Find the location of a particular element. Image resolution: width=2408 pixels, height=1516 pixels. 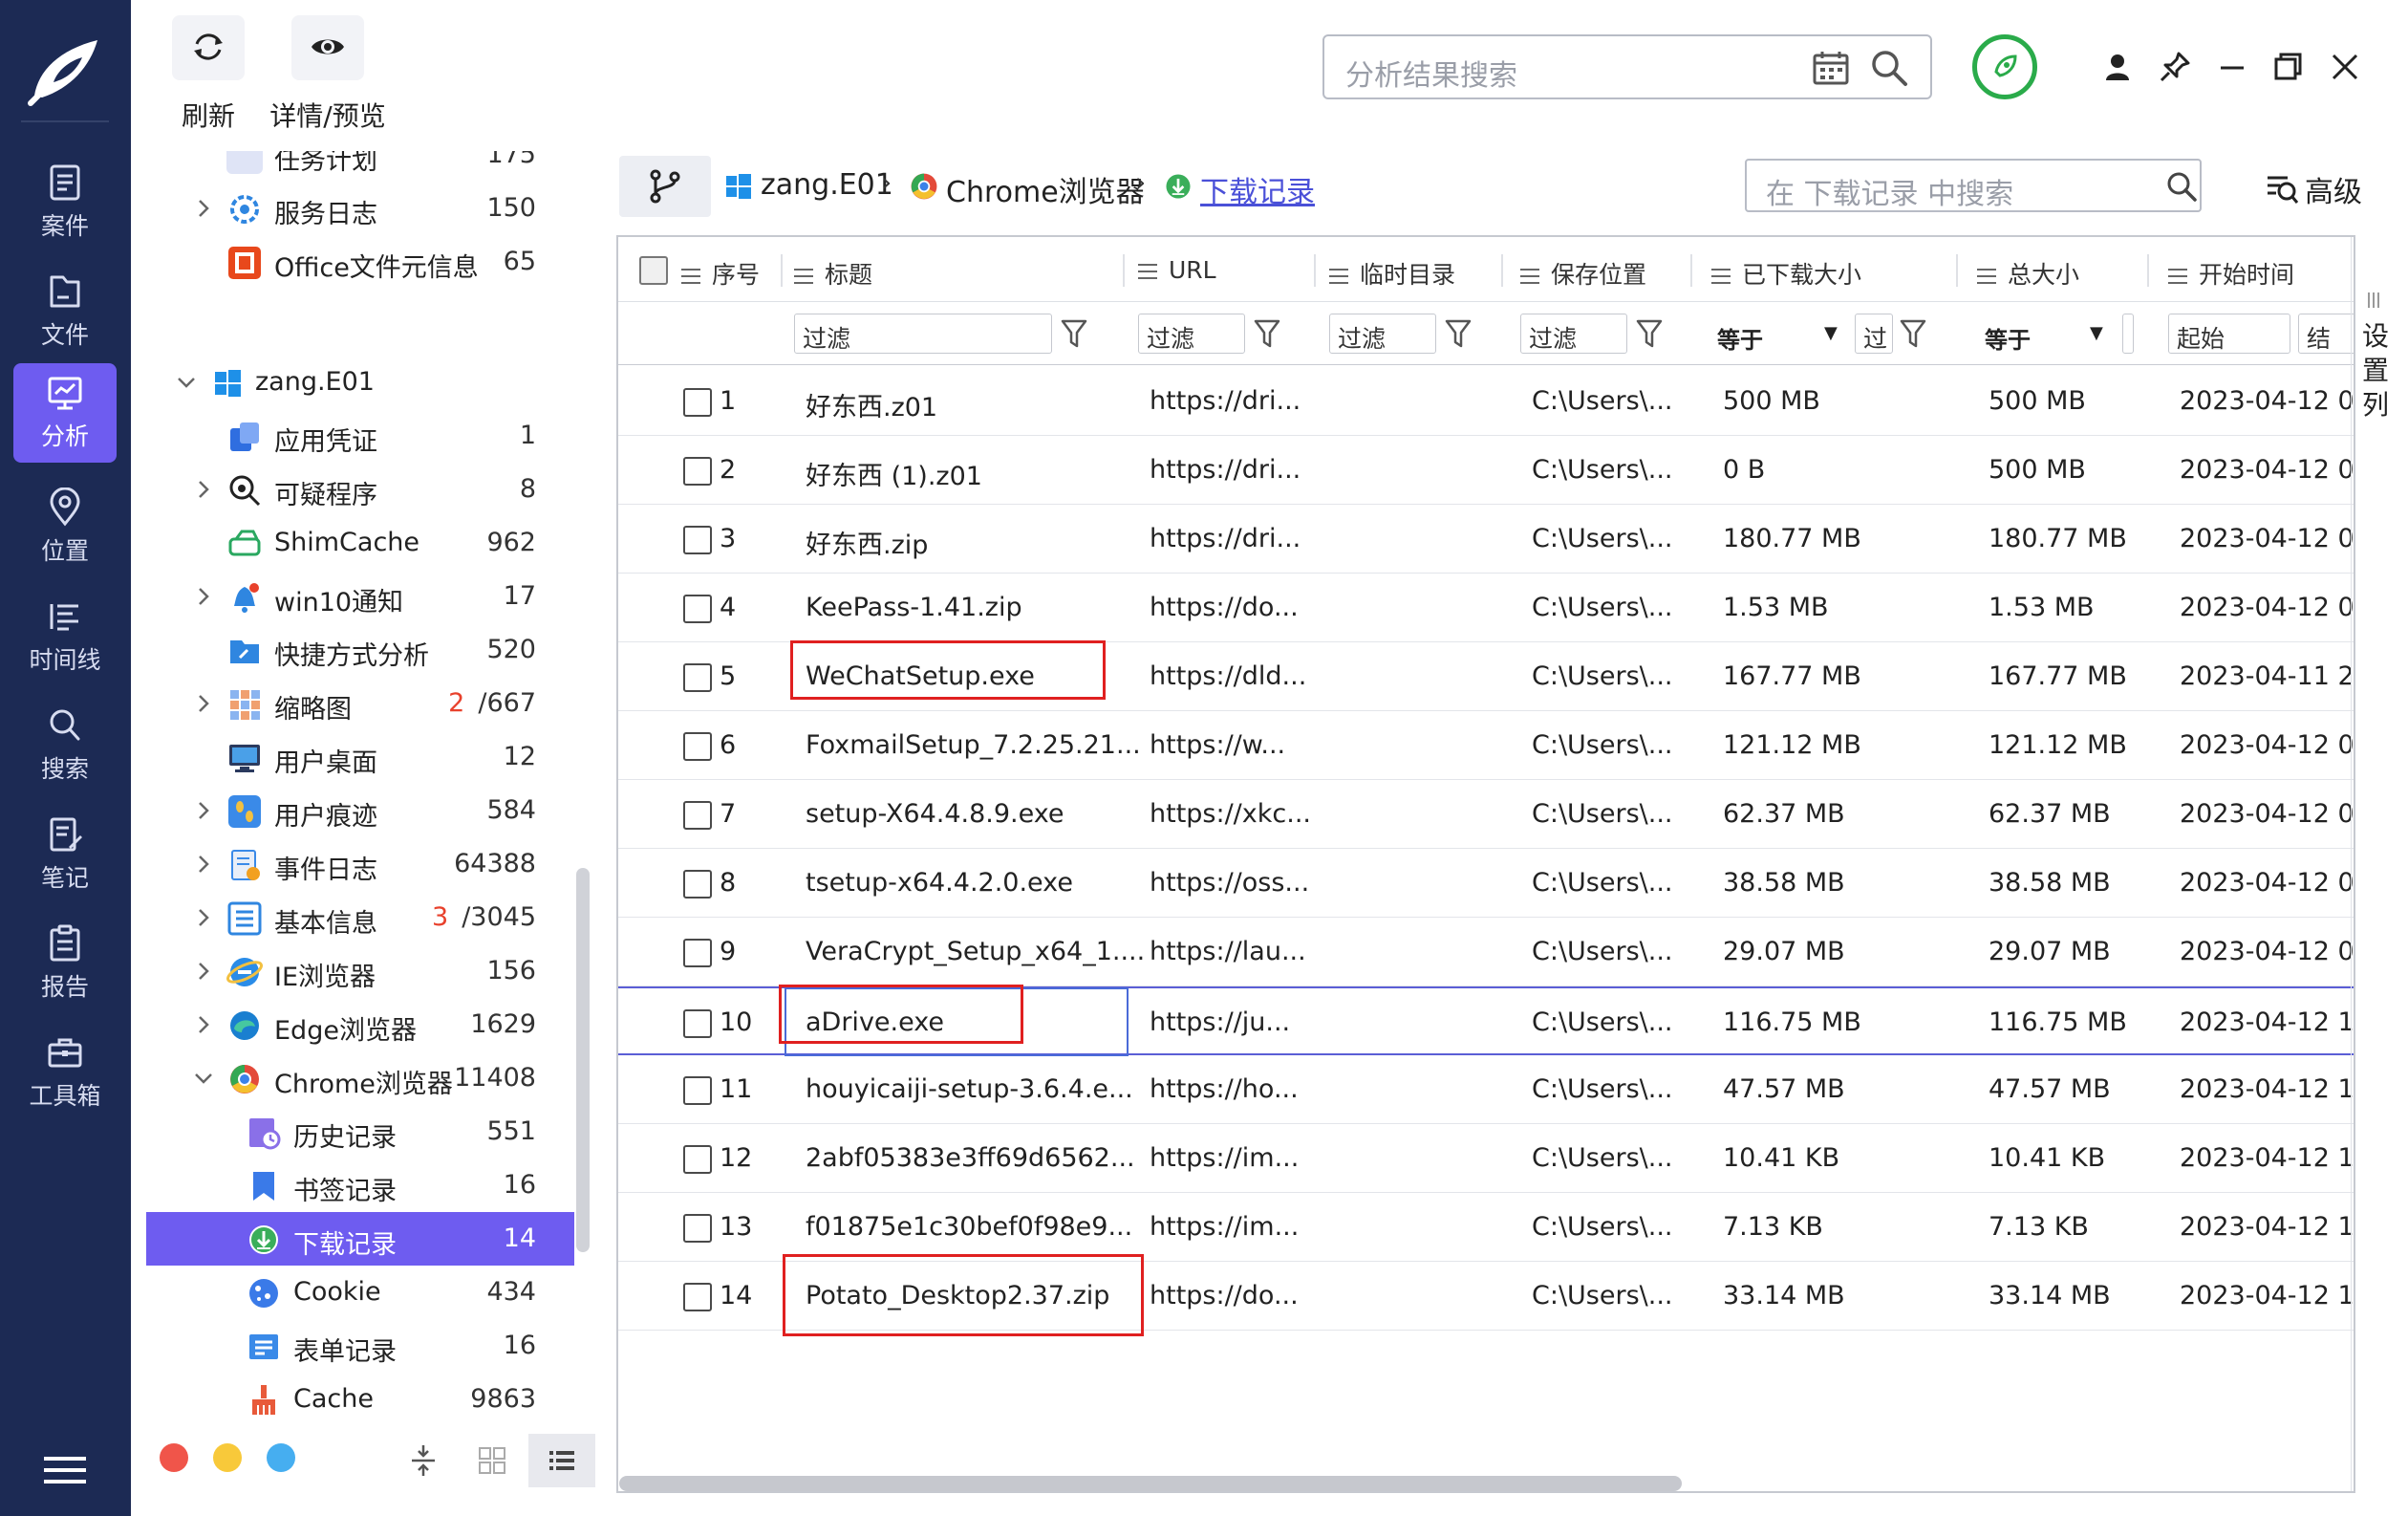

tree-item-app-credential: 应用凭证 1 is located at coordinates (360, 436).